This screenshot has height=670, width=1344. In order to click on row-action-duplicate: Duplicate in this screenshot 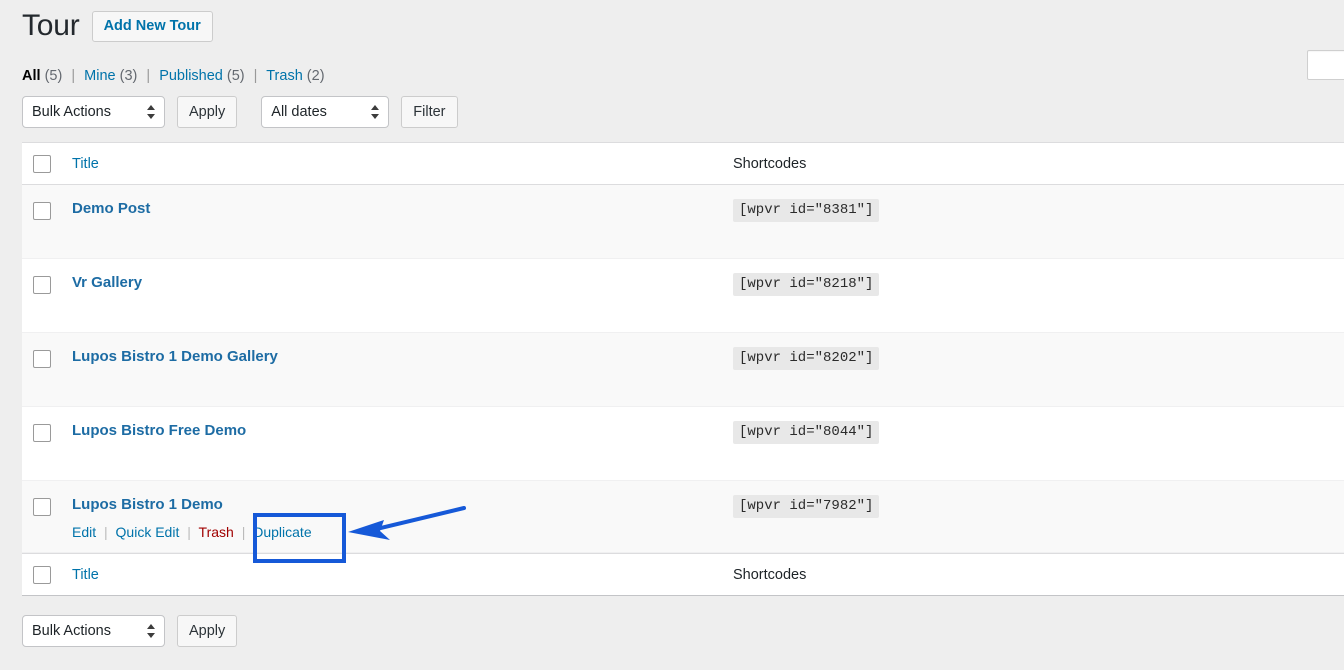, I will do `click(282, 532)`.